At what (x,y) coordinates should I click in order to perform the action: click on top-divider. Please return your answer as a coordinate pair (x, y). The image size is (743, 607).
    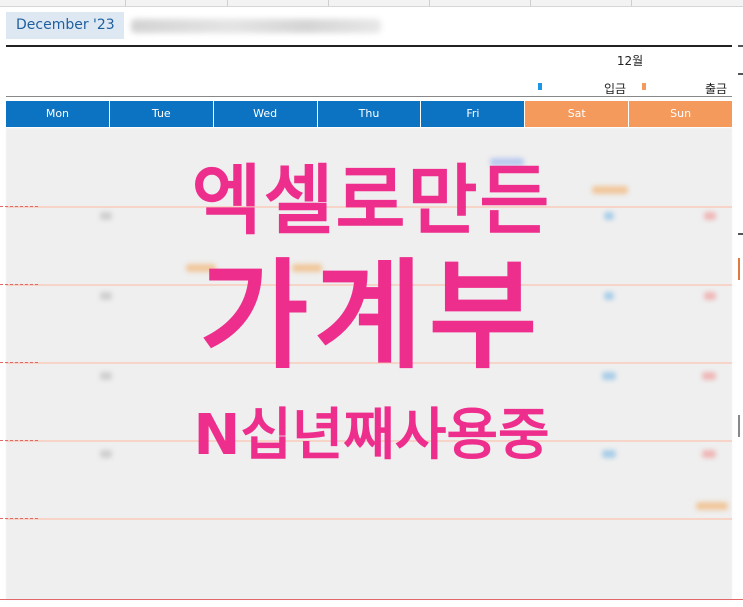
    Looking at the image, I should click on (369, 46).